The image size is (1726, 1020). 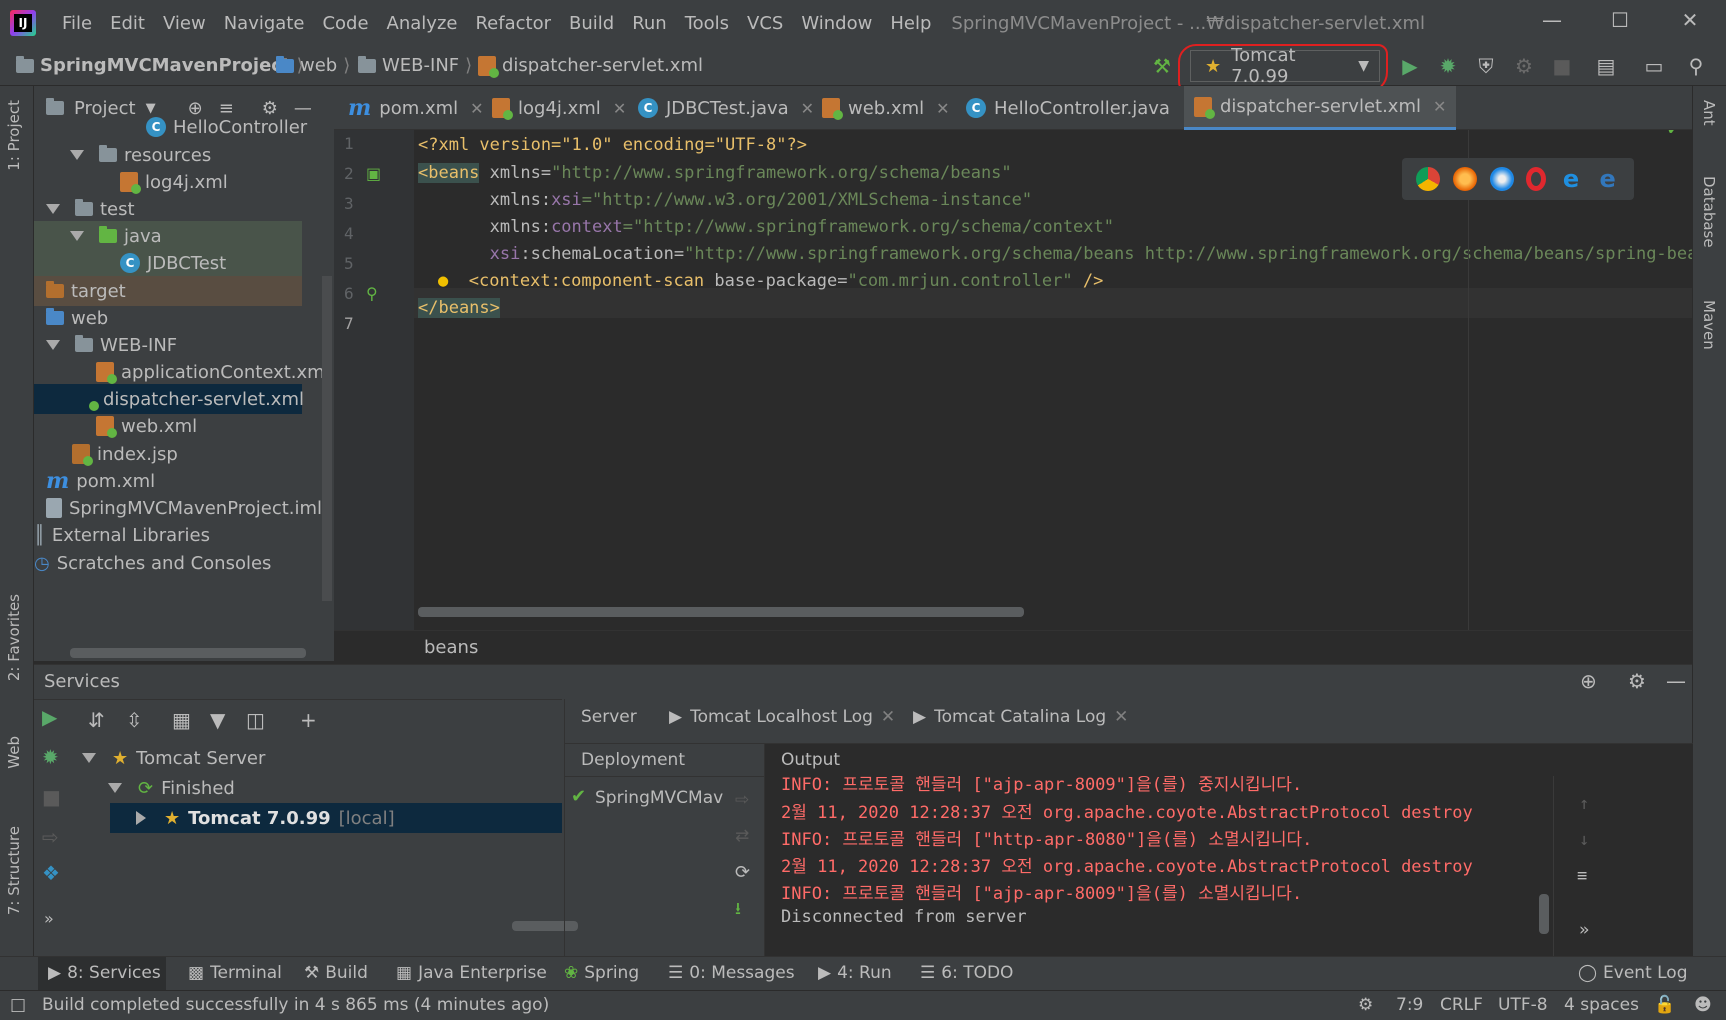 What do you see at coordinates (1464, 179) in the screenshot?
I see `firefox-icon` at bounding box center [1464, 179].